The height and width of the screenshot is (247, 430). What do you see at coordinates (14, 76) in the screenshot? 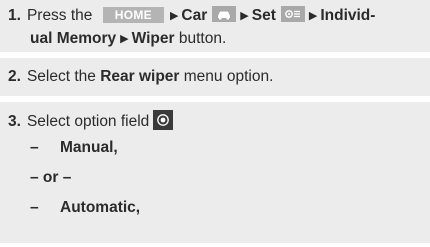
I see `step-number: 2.` at bounding box center [14, 76].